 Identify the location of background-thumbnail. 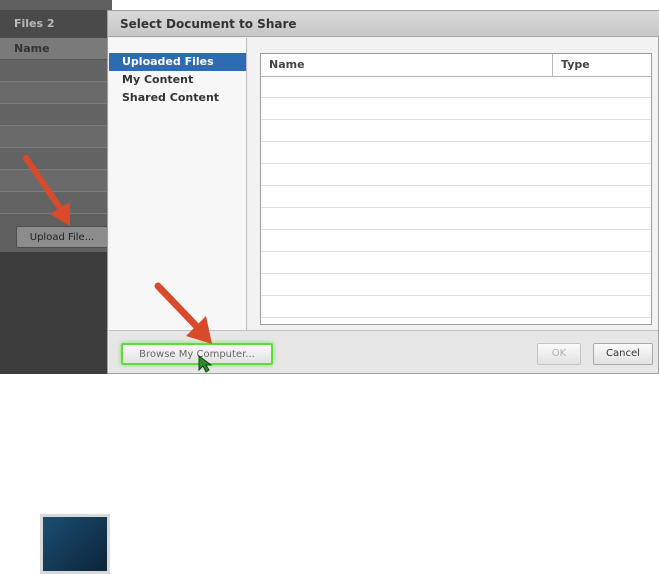
(56, 413).